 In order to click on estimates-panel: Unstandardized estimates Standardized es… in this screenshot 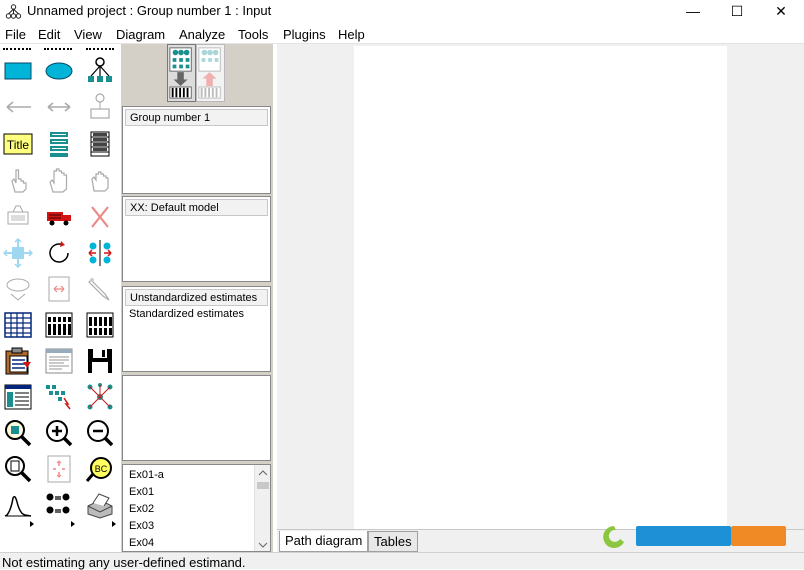, I will do `click(196, 329)`.